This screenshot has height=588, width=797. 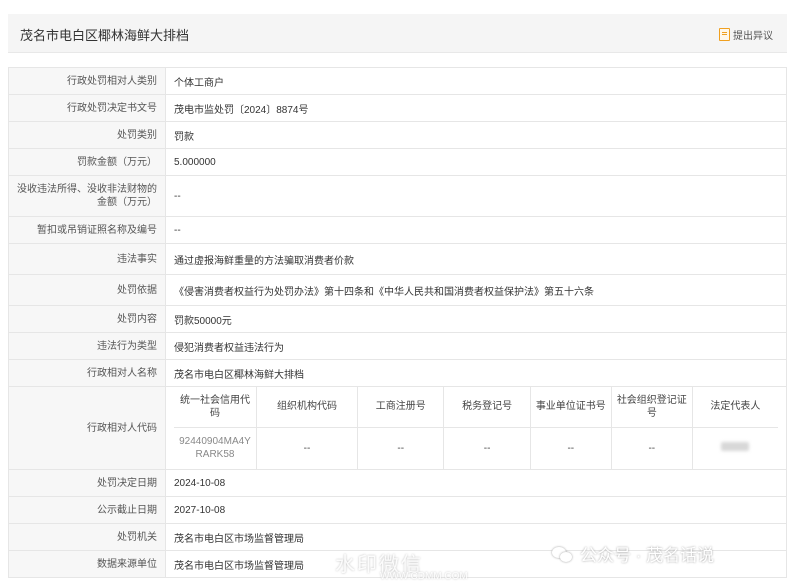 I want to click on table-row: 违法事实 通过虚报海鲜重量的方法骗取消费者价款, so click(x=397, y=259).